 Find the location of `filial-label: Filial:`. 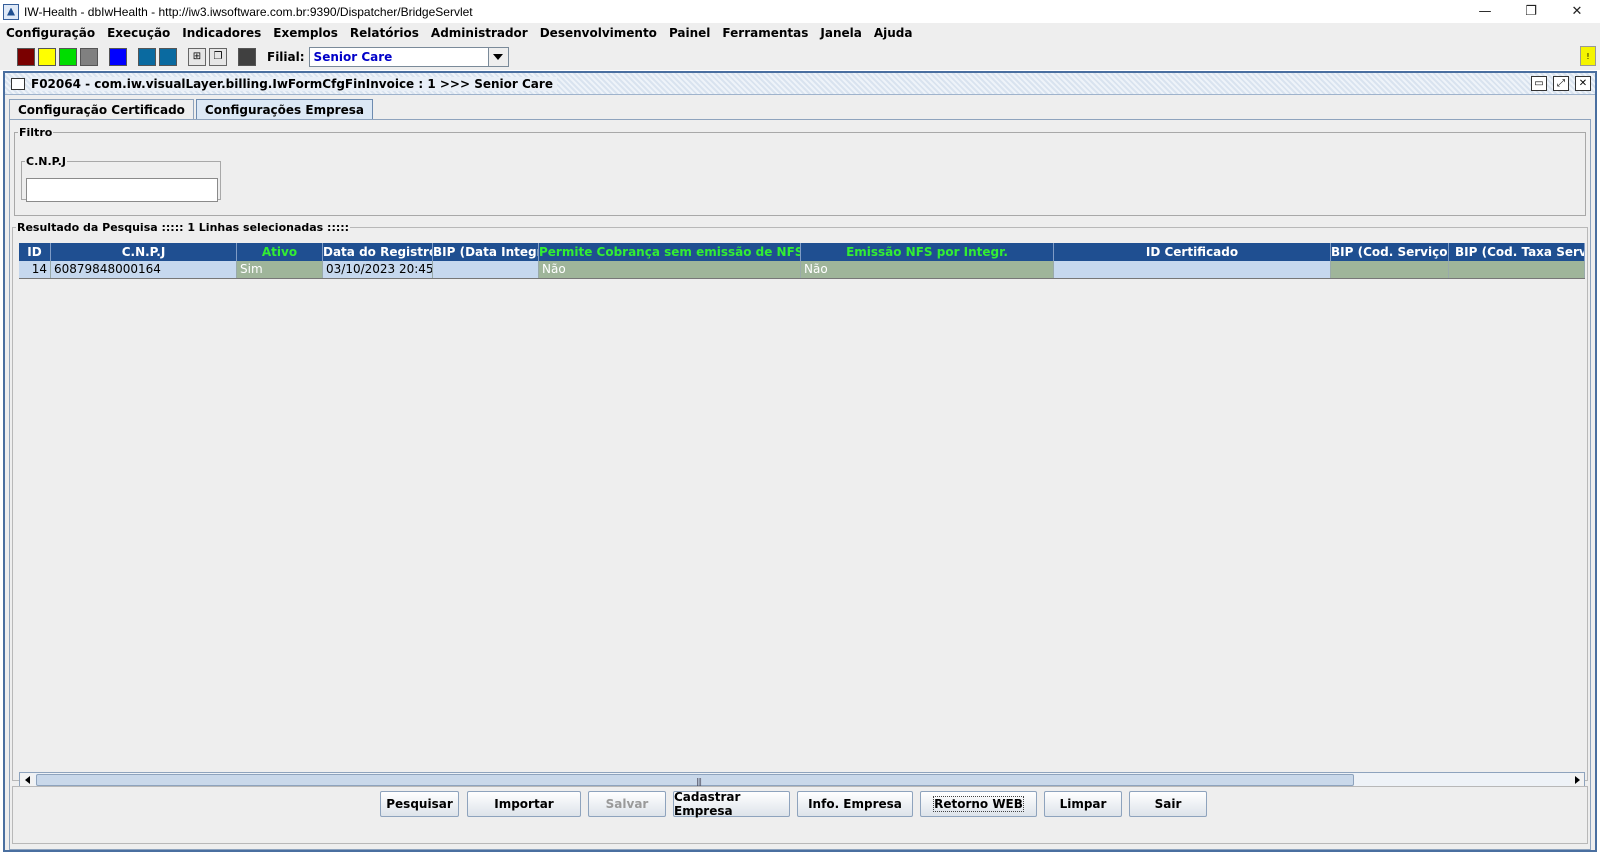

filial-label: Filial: is located at coordinates (286, 56).